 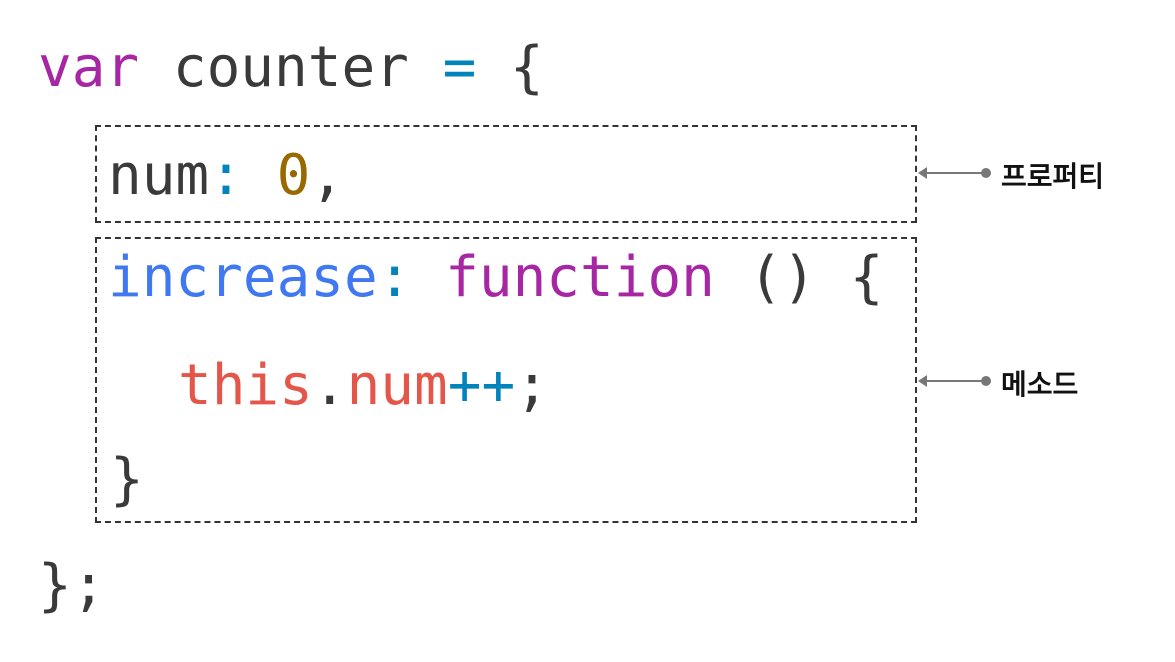 I want to click on operator-assign: =, so click(x=459, y=67).